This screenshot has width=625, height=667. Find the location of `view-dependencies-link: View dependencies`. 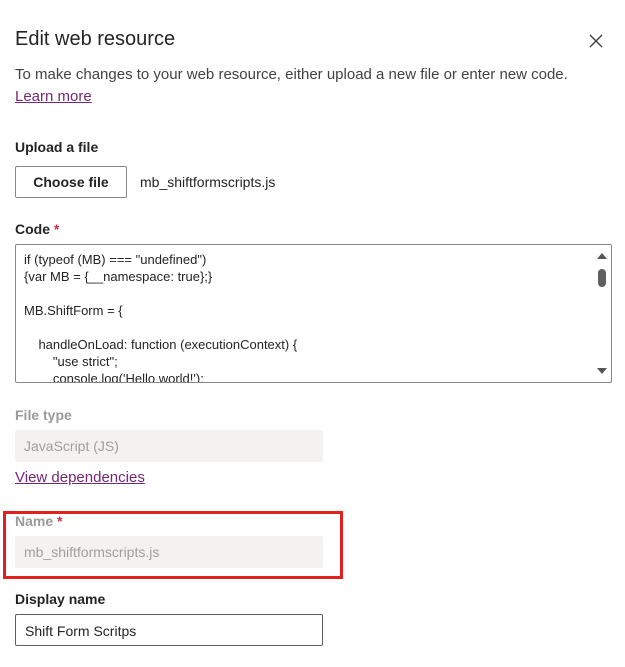

view-dependencies-link: View dependencies is located at coordinates (80, 477).